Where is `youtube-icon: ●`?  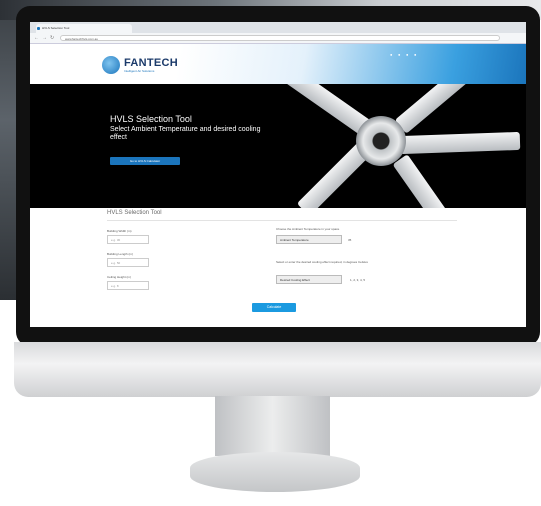 youtube-icon: ● is located at coordinates (415, 54).